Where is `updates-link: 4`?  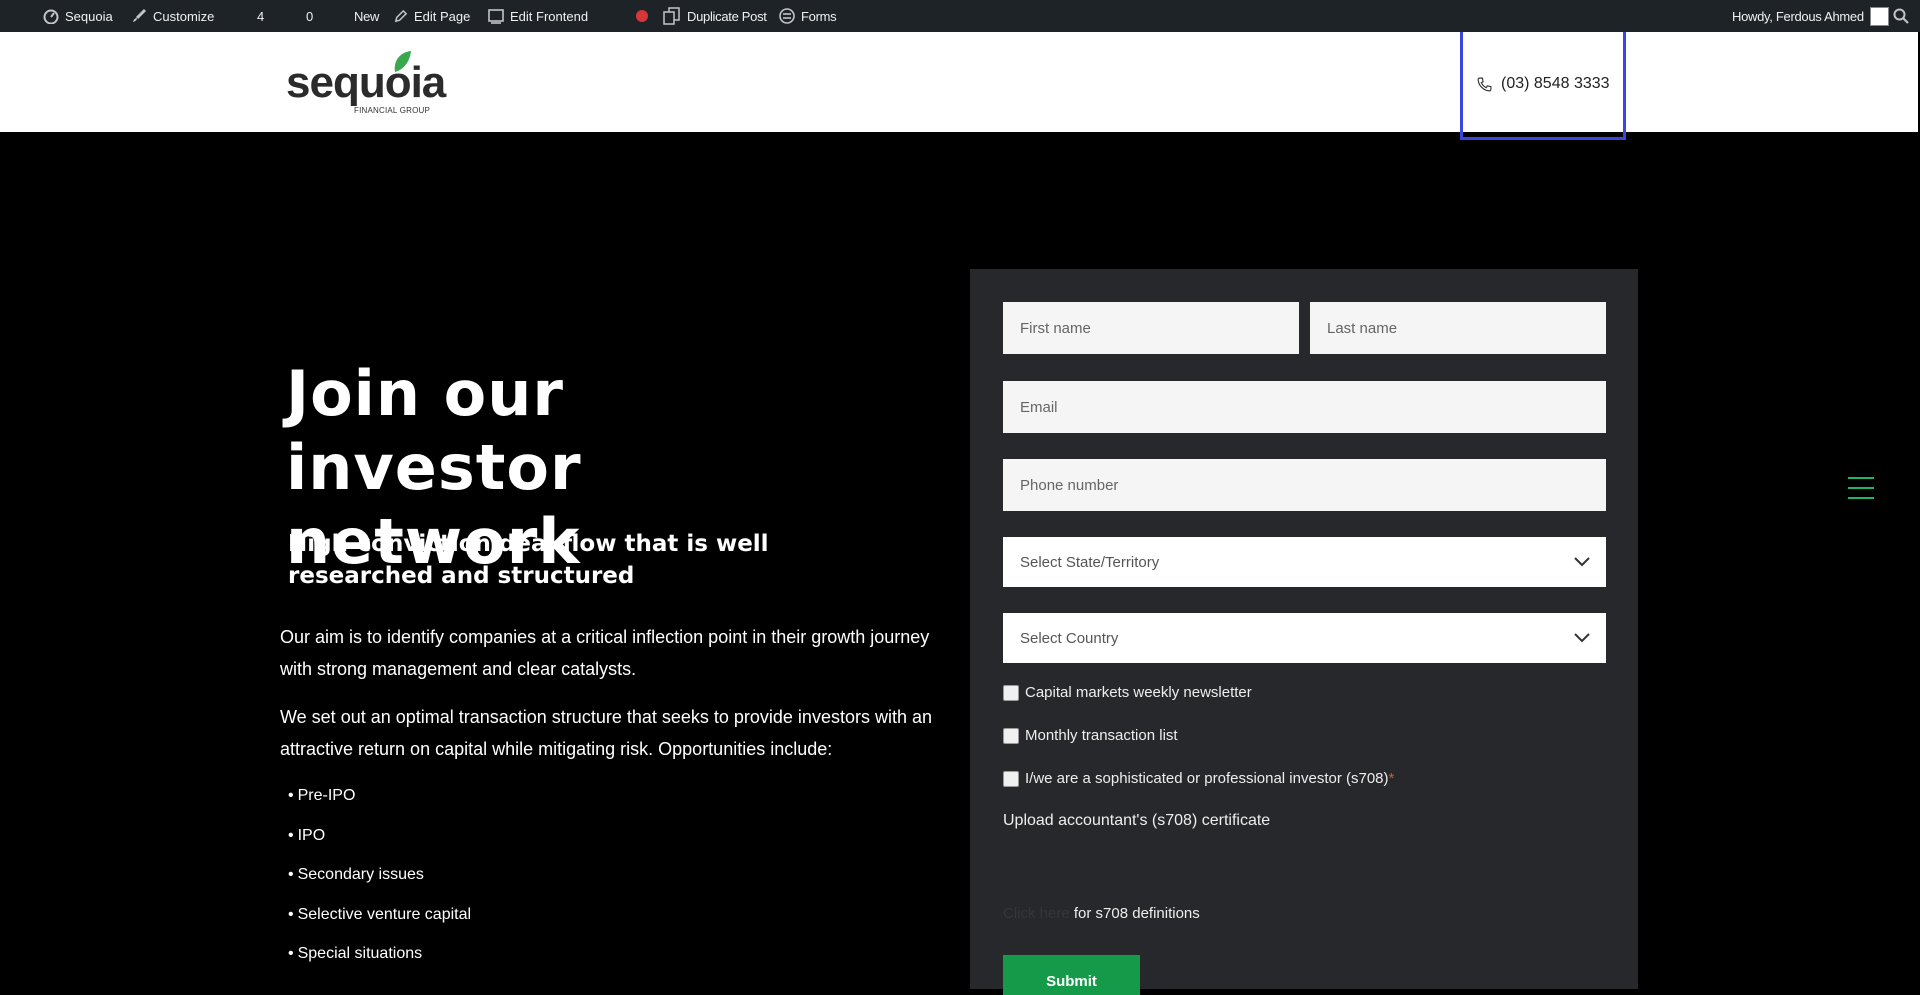
updates-link: 4 is located at coordinates (260, 16).